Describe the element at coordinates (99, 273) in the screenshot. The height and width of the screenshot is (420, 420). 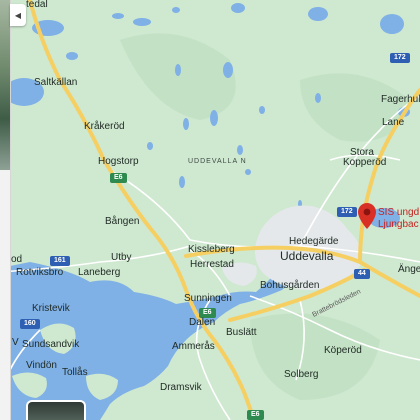
I see `place-label: Laneberg` at that location.